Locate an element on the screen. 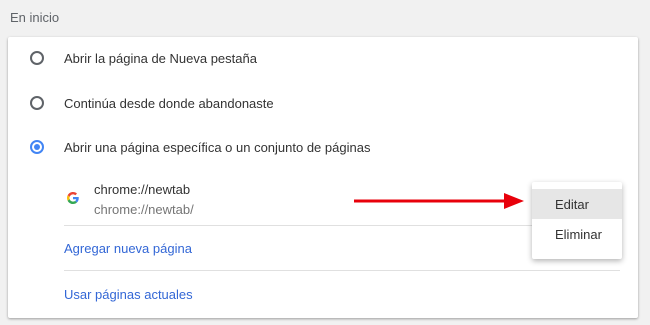  menu-item-remove: Eliminar is located at coordinates (577, 234).